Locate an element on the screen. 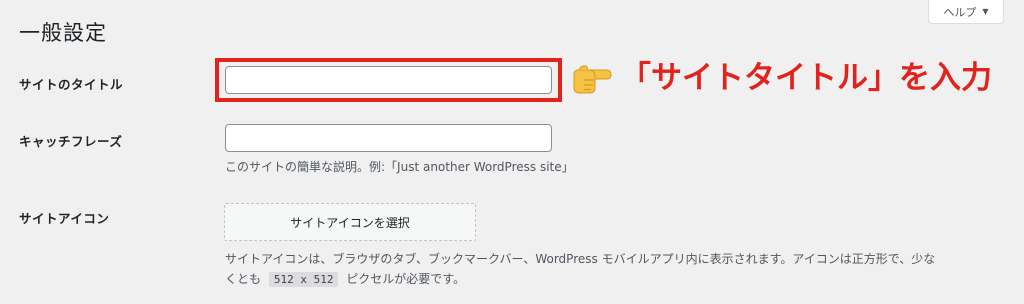  help-tab-button: ヘルプ ▼ is located at coordinates (966, 12).